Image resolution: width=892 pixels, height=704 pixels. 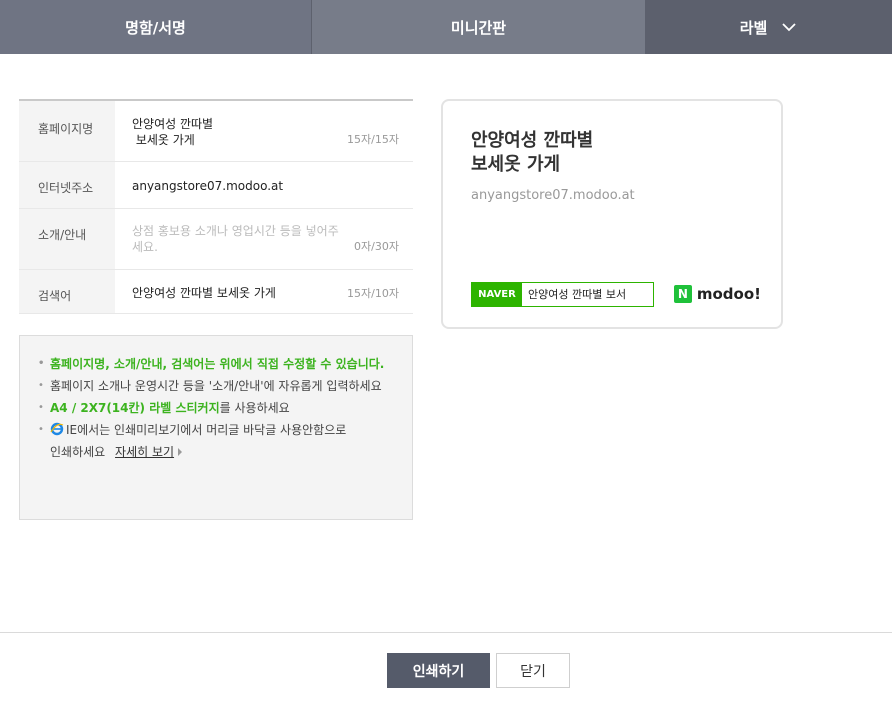 I want to click on notice-item: 홈페이지 소개나 운영시간 등을 '소개/안내'에 자유롭게 입력하세요, so click(x=216, y=386).